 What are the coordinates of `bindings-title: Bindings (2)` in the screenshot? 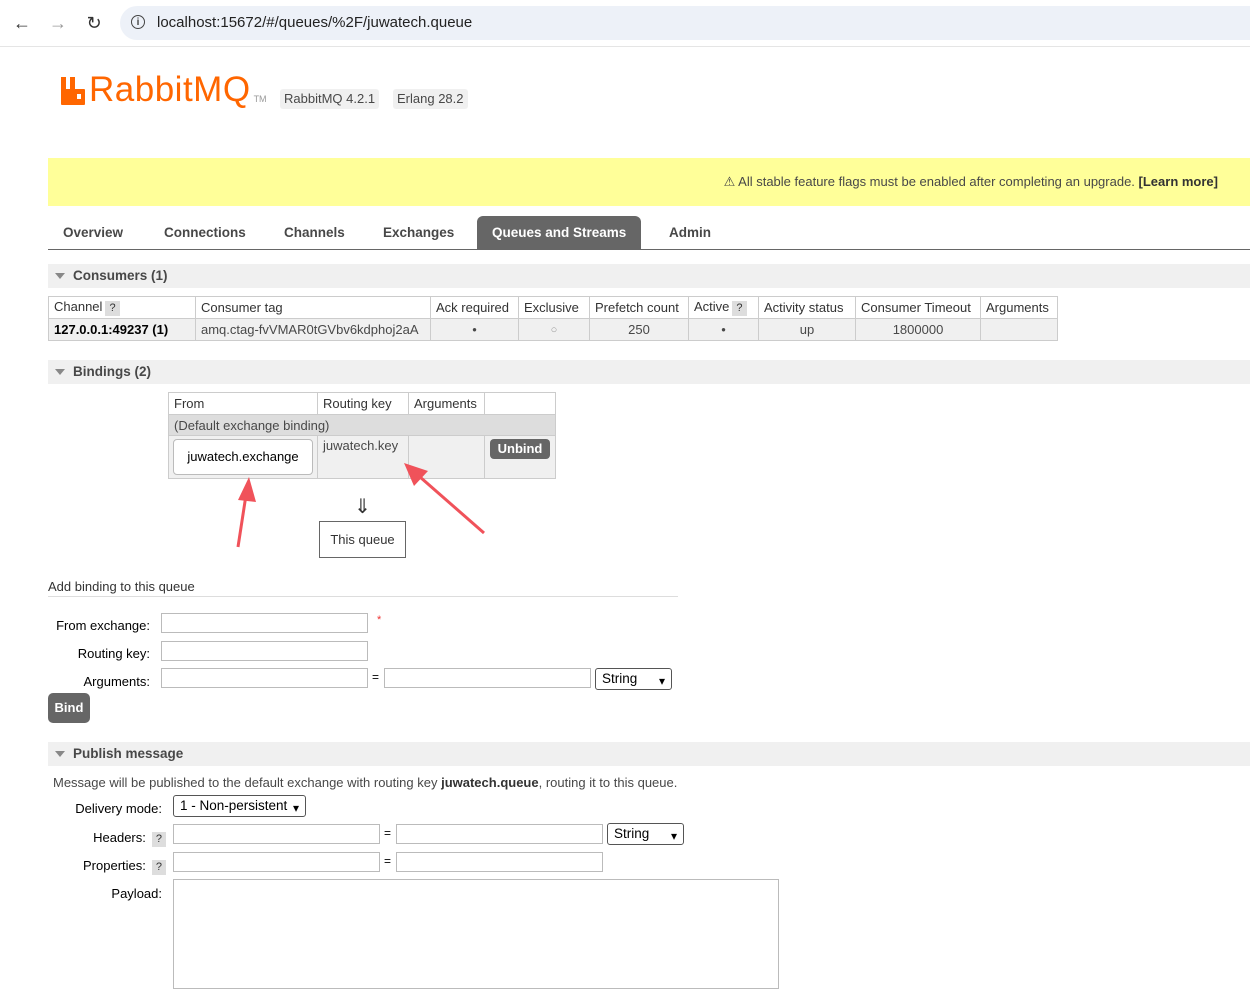 It's located at (112, 371).